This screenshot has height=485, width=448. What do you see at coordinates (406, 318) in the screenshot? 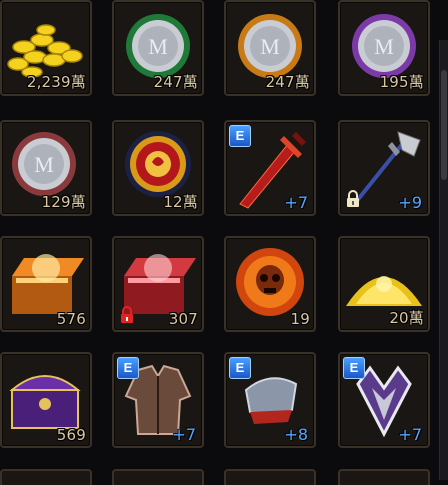
I see `item-count: 20萬` at bounding box center [406, 318].